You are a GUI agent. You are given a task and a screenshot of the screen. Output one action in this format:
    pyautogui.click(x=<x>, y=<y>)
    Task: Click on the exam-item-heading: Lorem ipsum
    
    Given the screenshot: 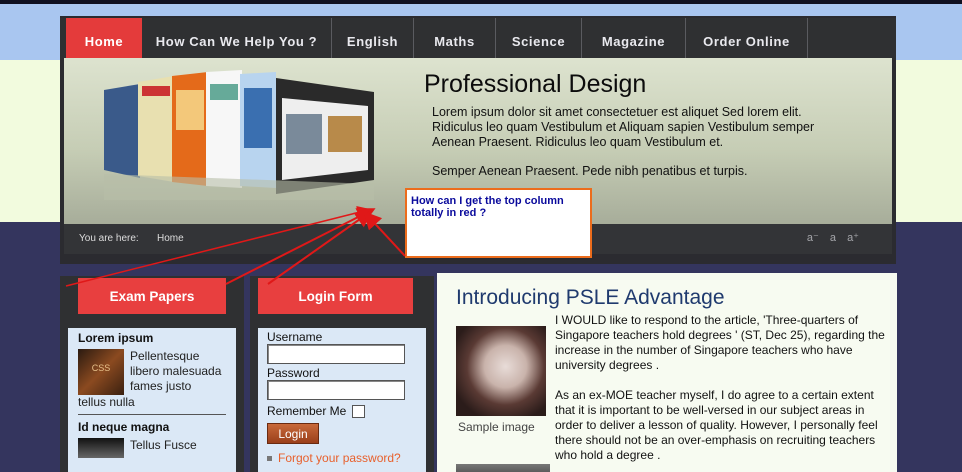 What is the action you would take?
    pyautogui.click(x=152, y=338)
    